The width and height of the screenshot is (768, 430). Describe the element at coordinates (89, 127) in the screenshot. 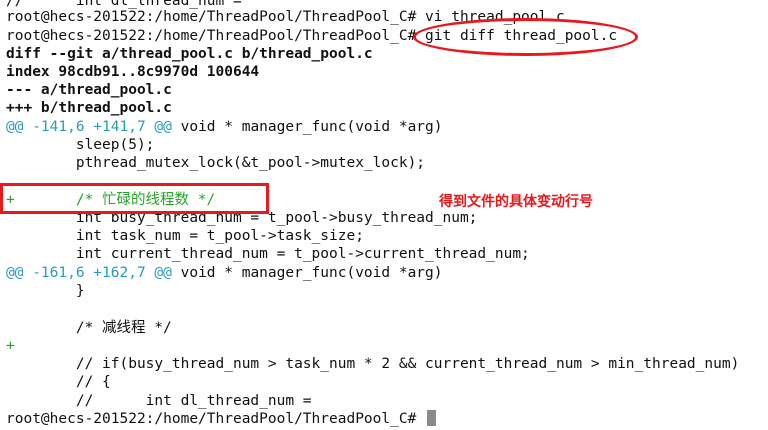

I see `hunk-header: @@ -141,6 +141,7 @@` at that location.